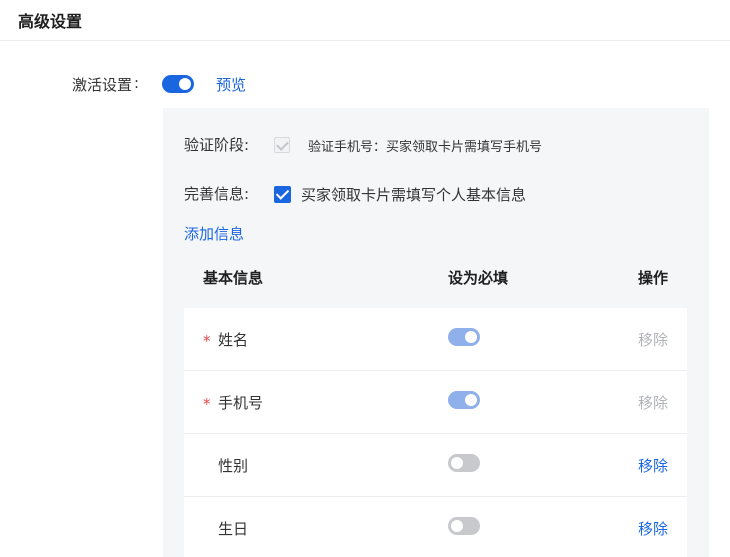 This screenshot has width=730, height=557. I want to click on complete-info-text: 买家领取卡片需填写个人基本信息, so click(413, 194).